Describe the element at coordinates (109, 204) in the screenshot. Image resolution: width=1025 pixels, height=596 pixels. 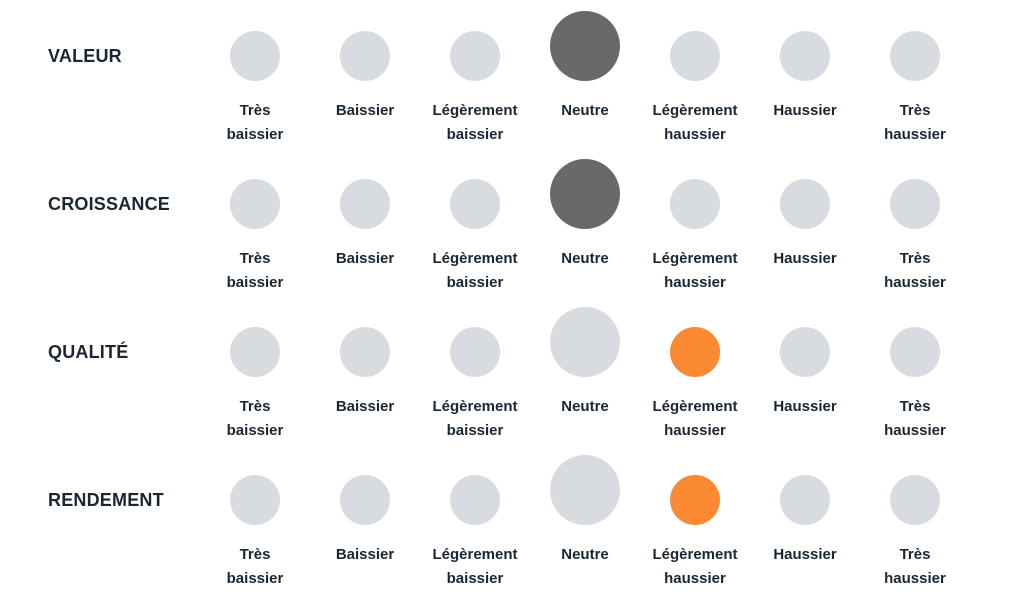
I see `row-label: CROISSANCE` at that location.